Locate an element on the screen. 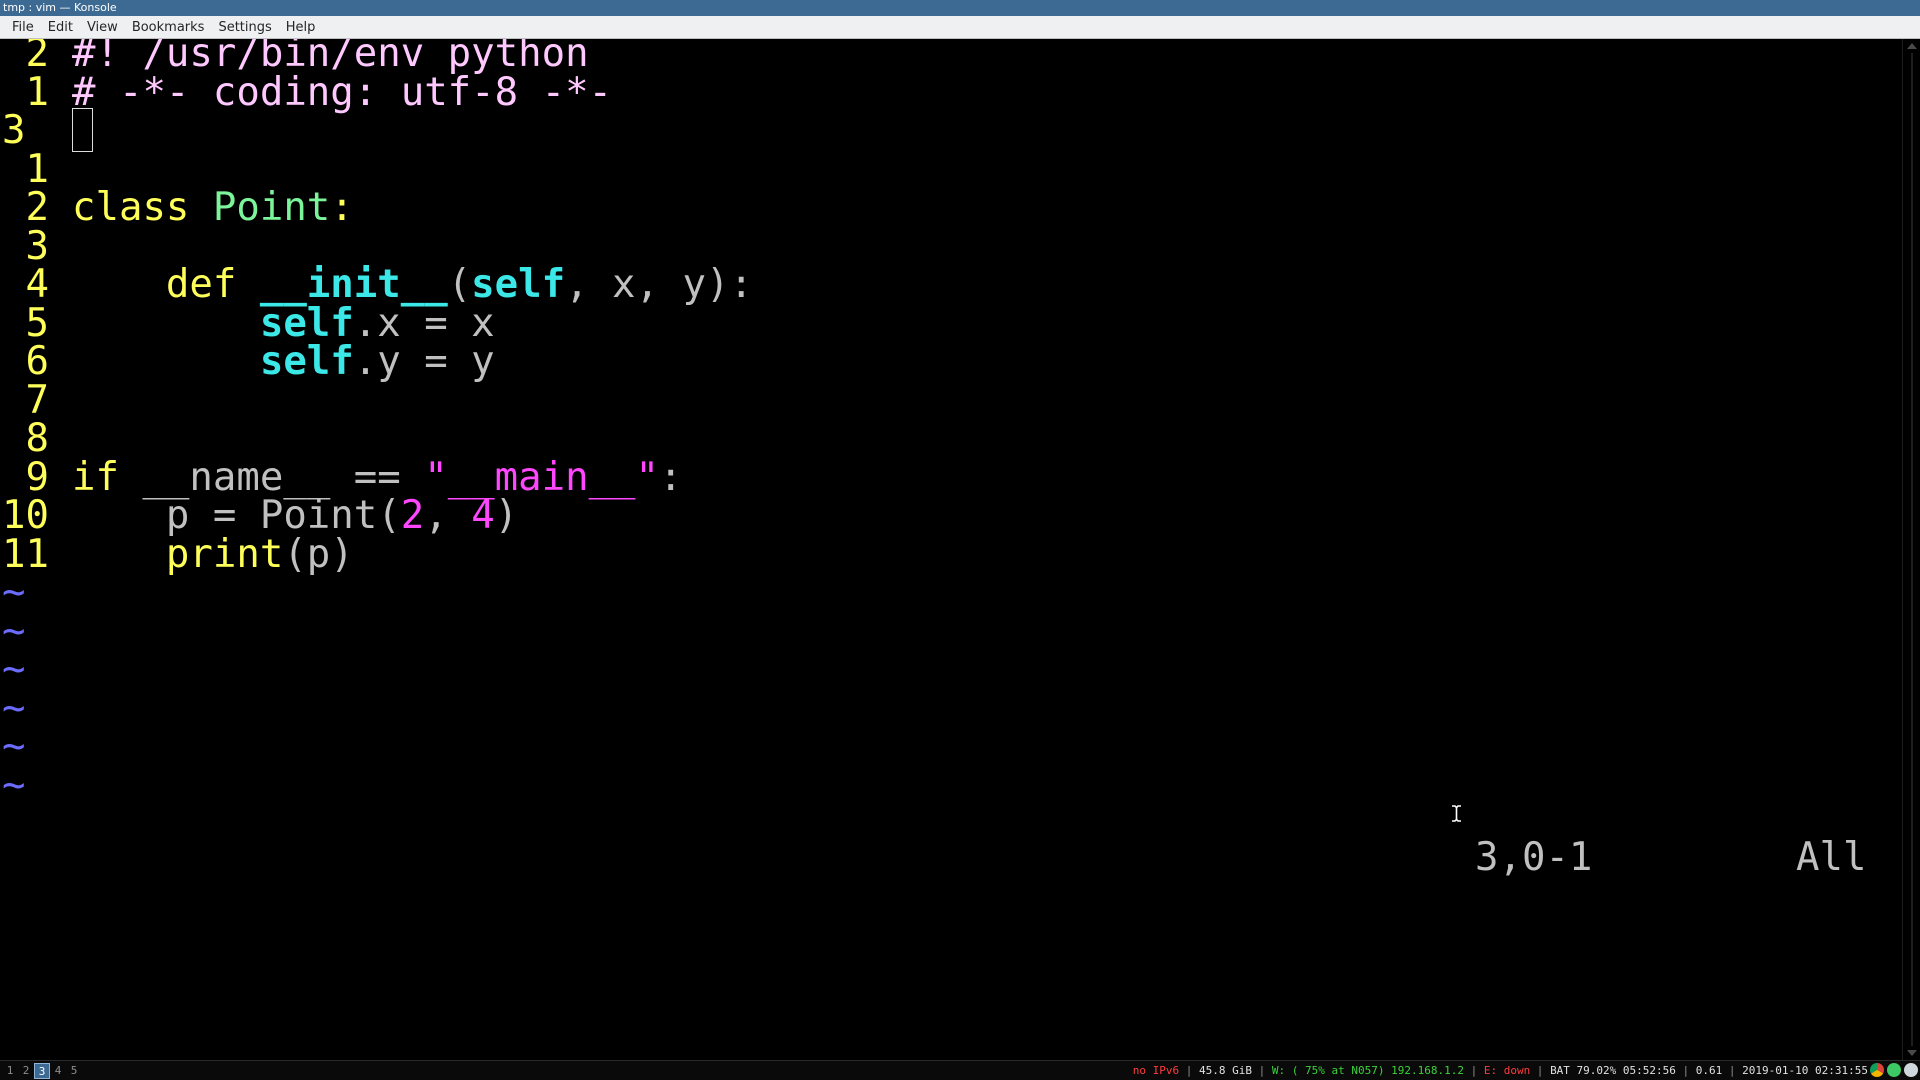 This screenshot has width=1920, height=1080. wifi-status: W: ( 75% at N057) 192.168.1.2 is located at coordinates (1367, 1070).